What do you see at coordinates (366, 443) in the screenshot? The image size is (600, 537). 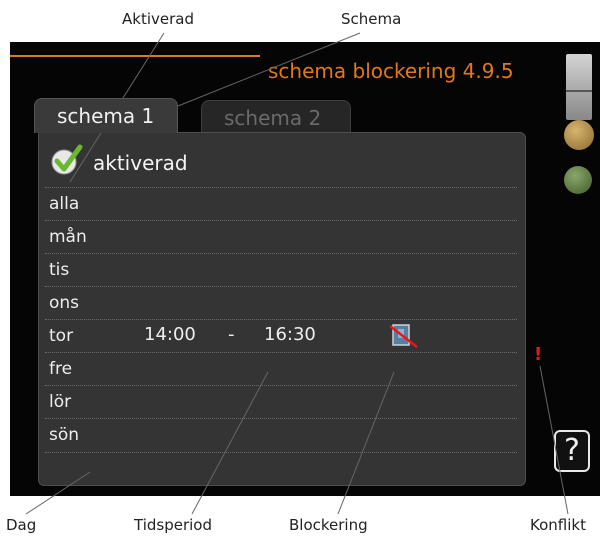 I see `leader-blocking` at bounding box center [366, 443].